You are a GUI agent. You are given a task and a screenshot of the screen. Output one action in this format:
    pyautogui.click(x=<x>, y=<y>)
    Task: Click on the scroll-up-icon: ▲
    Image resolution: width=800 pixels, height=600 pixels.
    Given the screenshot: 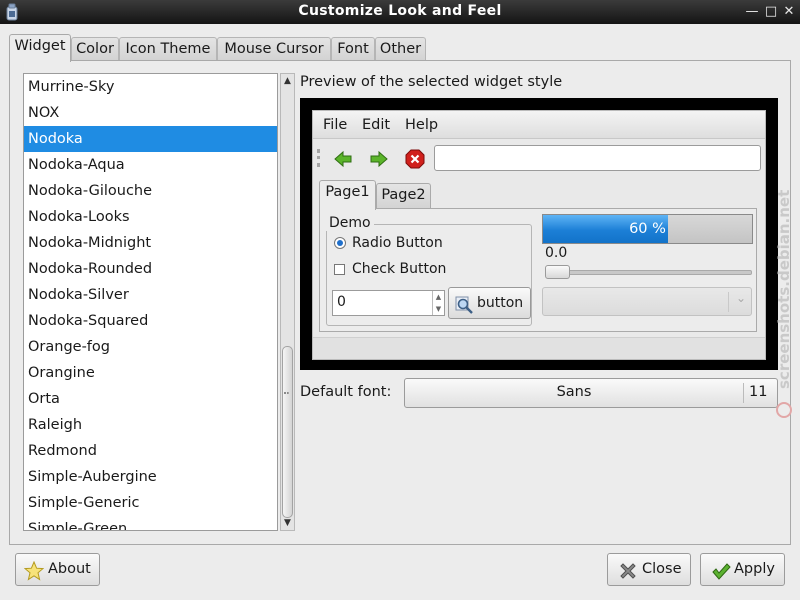 What is the action you would take?
    pyautogui.click(x=287, y=81)
    